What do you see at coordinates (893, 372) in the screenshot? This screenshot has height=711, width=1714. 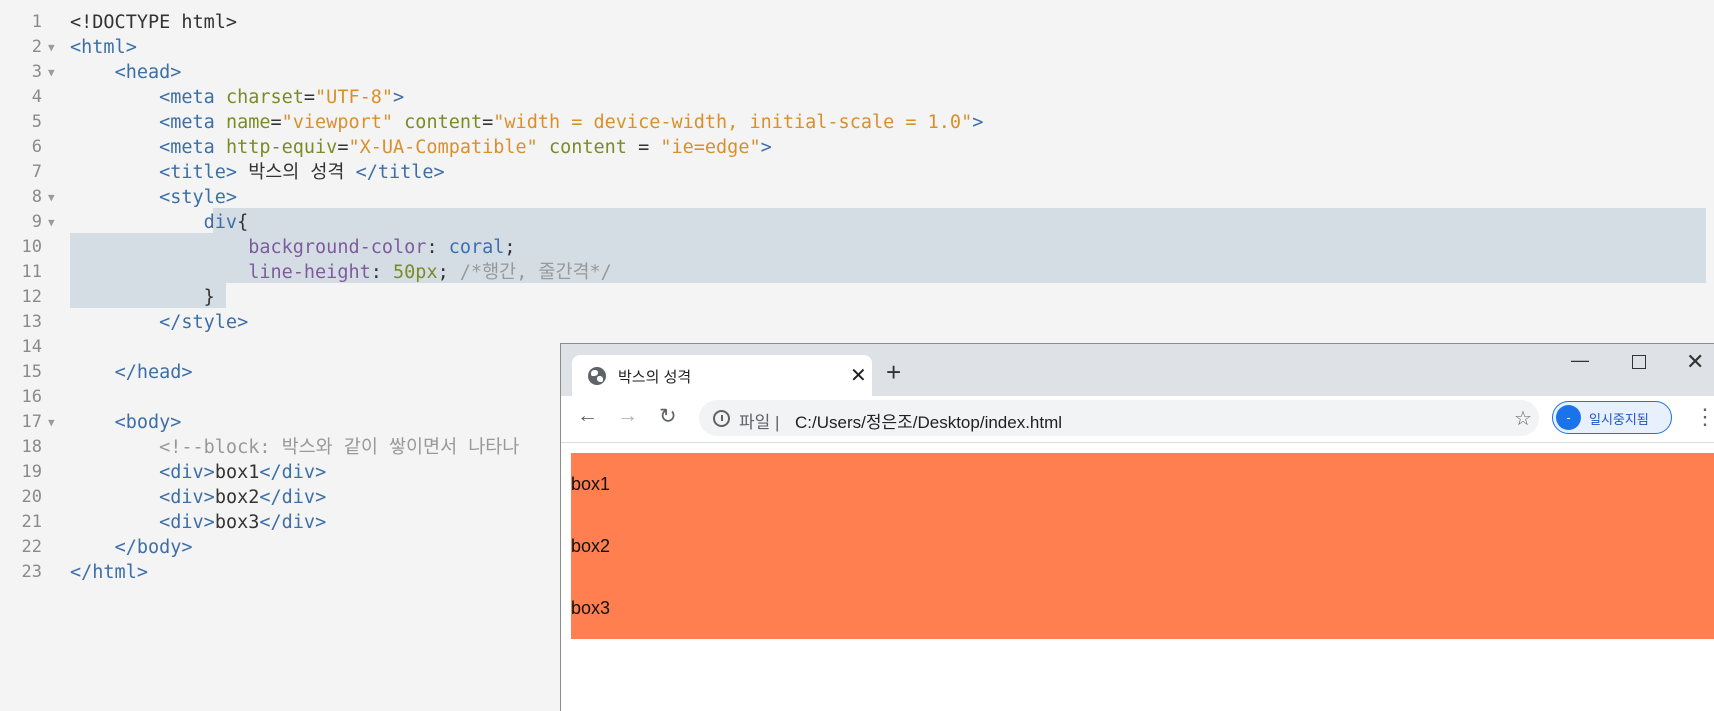 I see `new-tab-button: +` at bounding box center [893, 372].